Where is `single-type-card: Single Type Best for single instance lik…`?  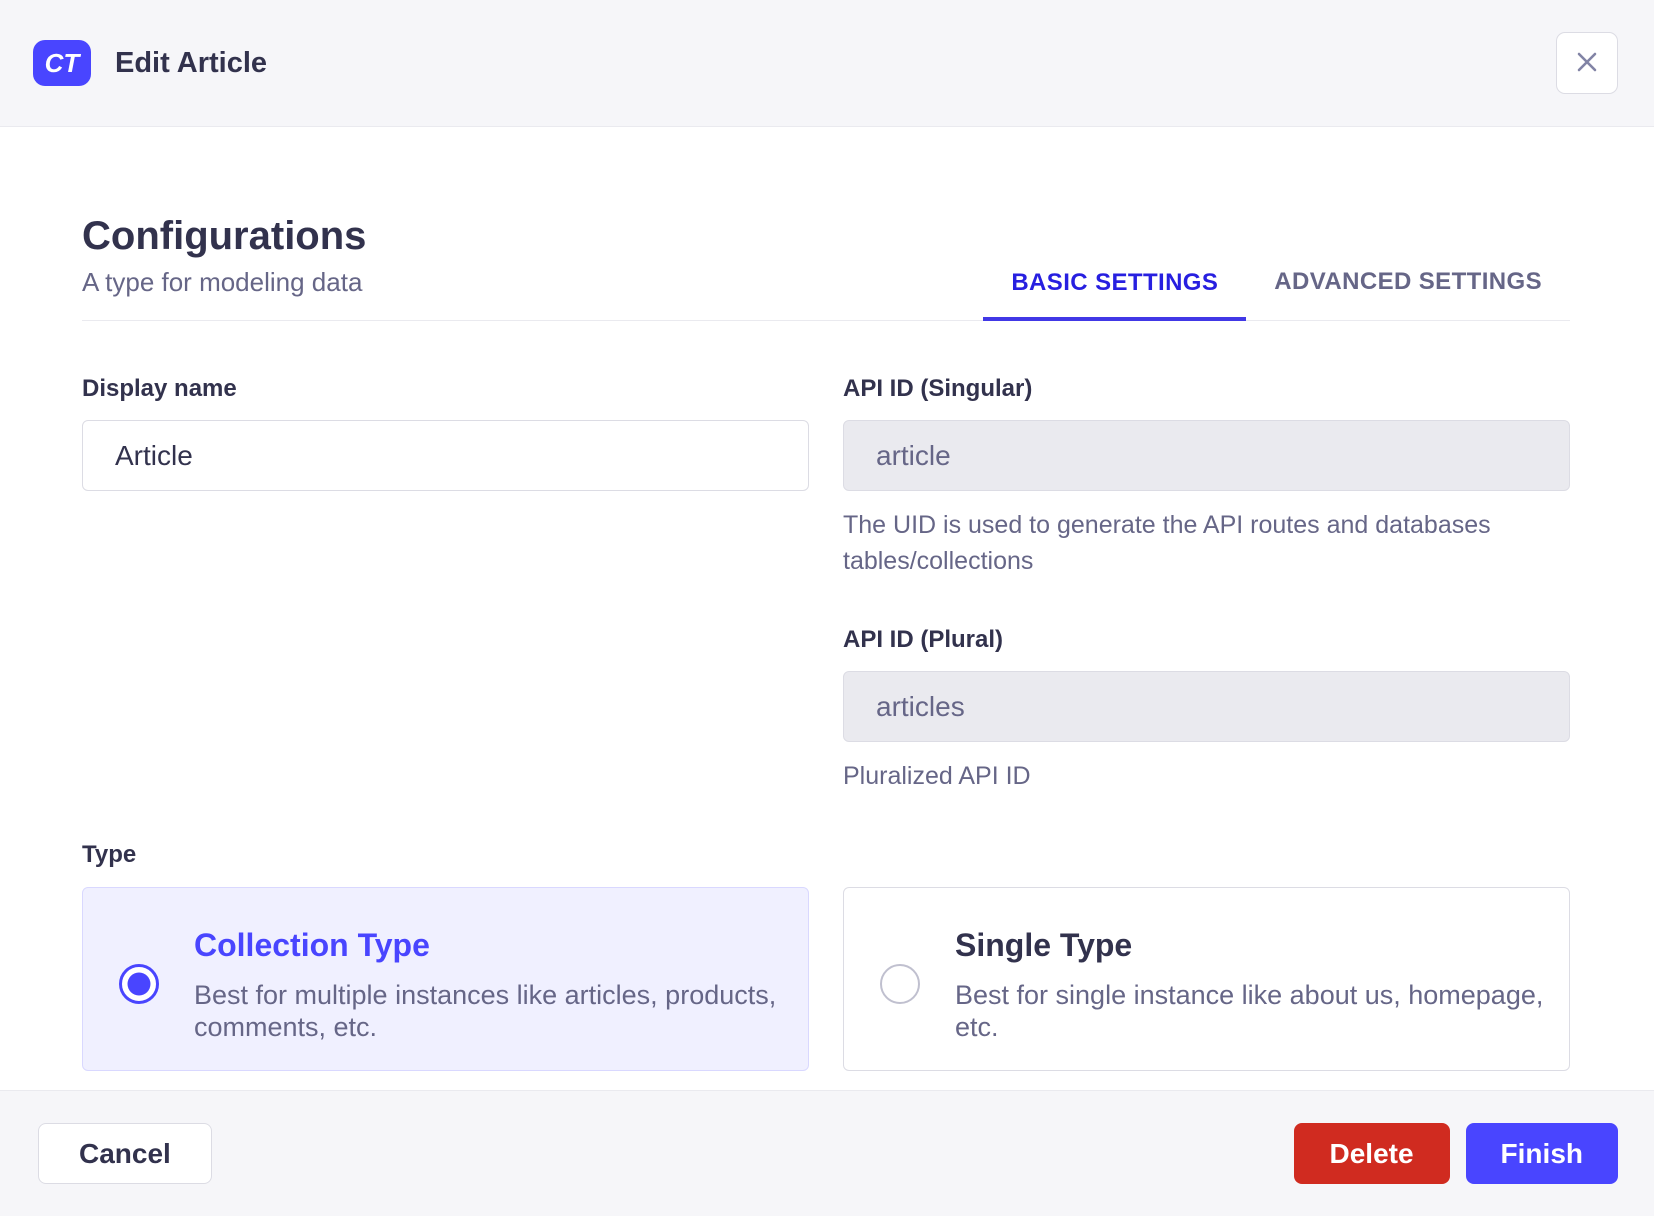
single-type-card: Single Type Best for single instance lik… is located at coordinates (1206, 978).